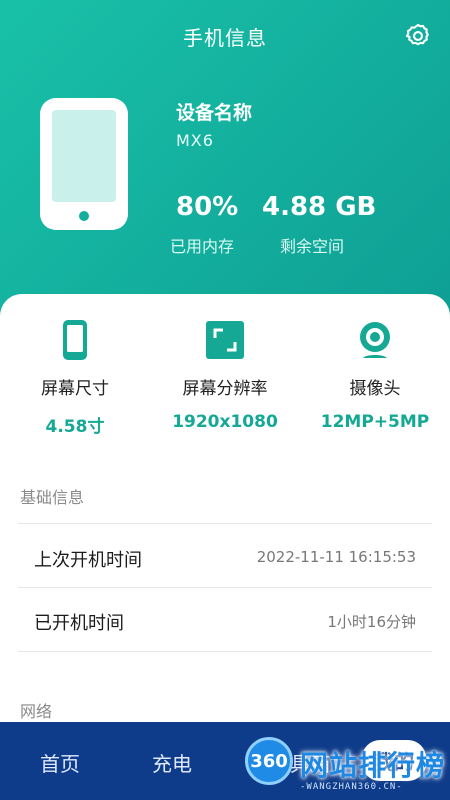  What do you see at coordinates (195, 140) in the screenshot?
I see `device-name-value: MX6` at bounding box center [195, 140].